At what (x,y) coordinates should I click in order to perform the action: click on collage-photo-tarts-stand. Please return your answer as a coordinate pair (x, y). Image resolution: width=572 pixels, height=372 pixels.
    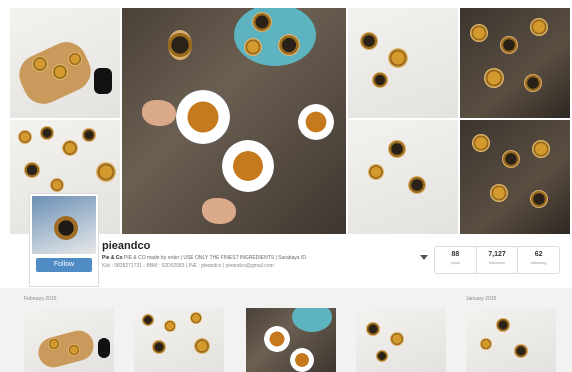
    Looking at the image, I should click on (403, 177).